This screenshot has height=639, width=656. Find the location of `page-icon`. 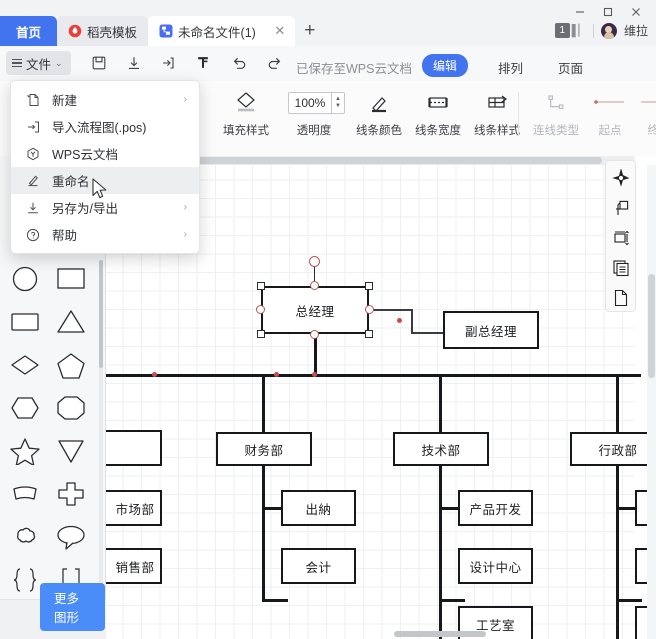

page-icon is located at coordinates (621, 298).